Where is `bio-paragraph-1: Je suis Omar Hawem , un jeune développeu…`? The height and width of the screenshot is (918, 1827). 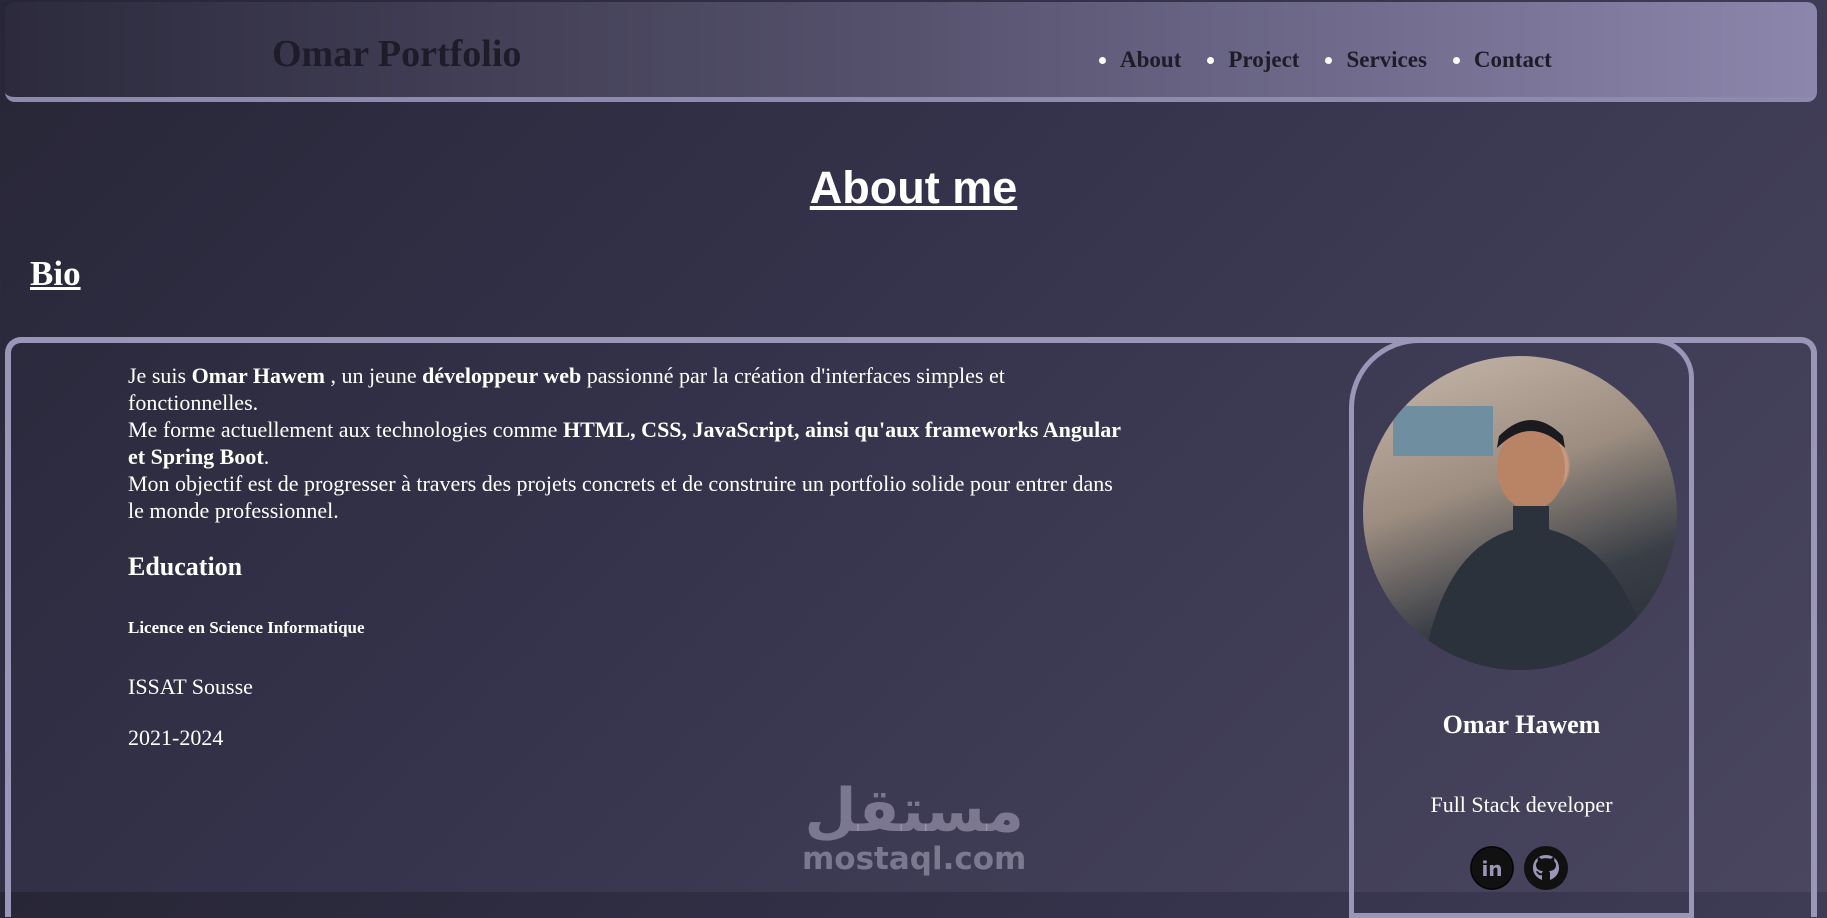 bio-paragraph-1: Je suis Omar Hawem , un jeune développeu… is located at coordinates (628, 389).